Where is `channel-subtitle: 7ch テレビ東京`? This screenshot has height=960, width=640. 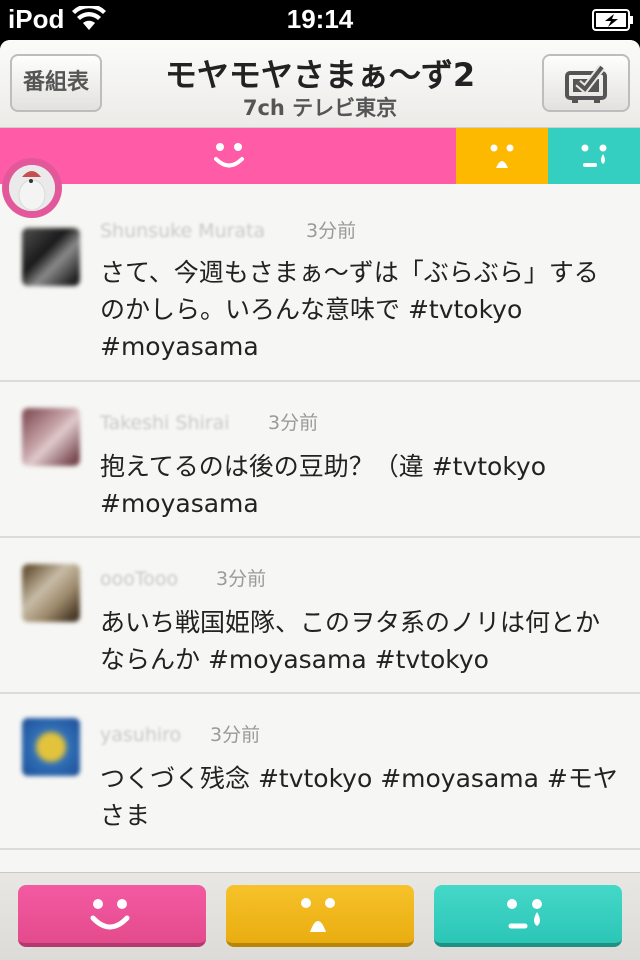
channel-subtitle: 7ch テレビ東京 is located at coordinates (320, 108).